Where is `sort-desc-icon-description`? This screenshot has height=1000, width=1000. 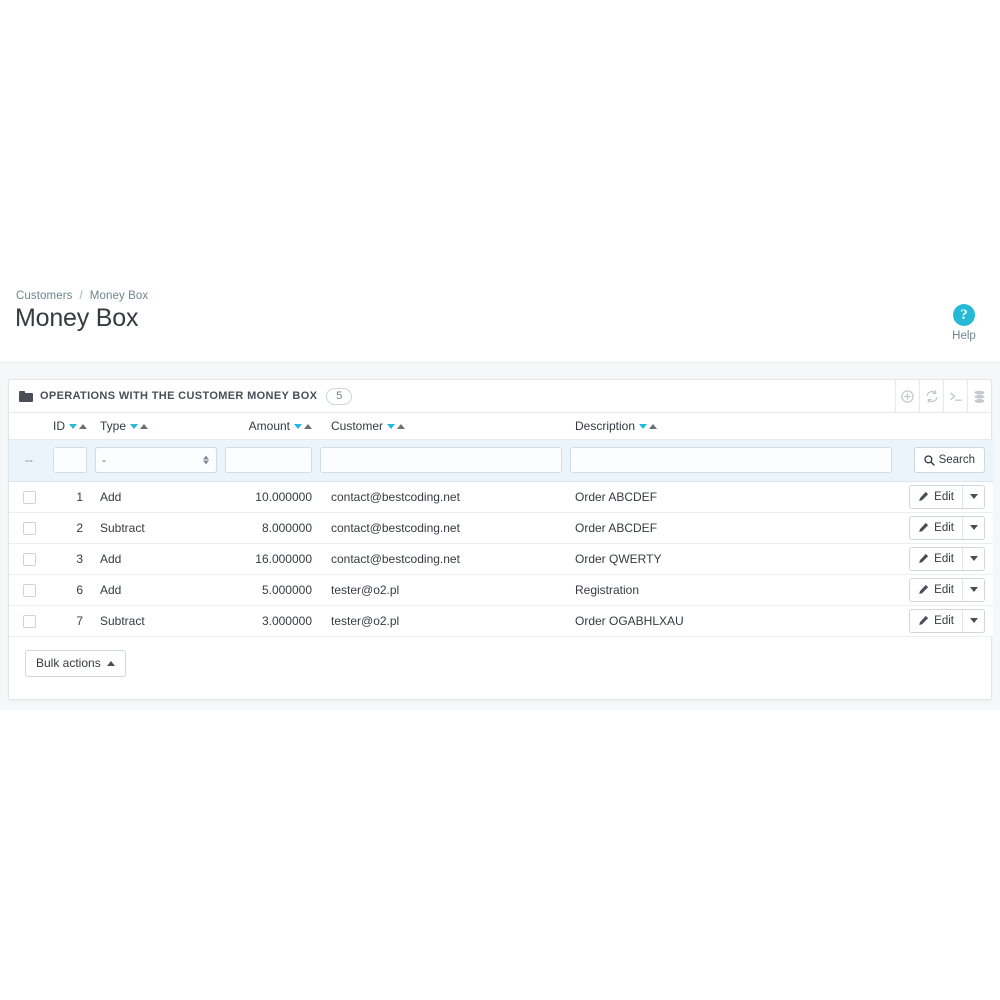
sort-desc-icon-description is located at coordinates (643, 427).